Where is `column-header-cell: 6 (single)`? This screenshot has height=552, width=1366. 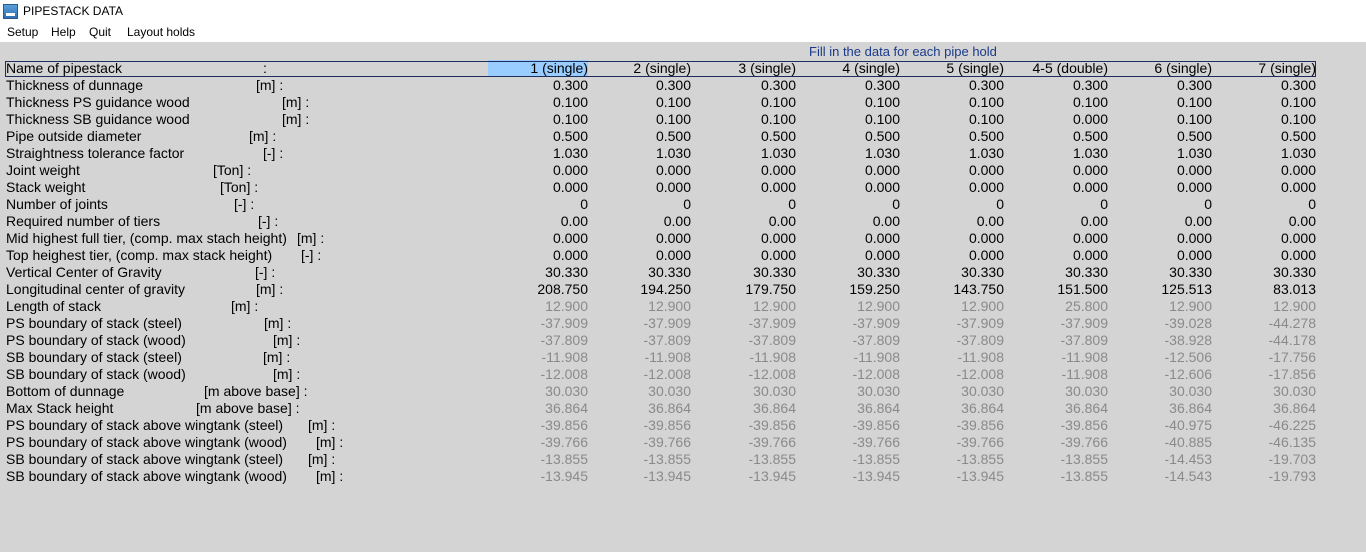 column-header-cell: 6 (single) is located at coordinates (1162, 68).